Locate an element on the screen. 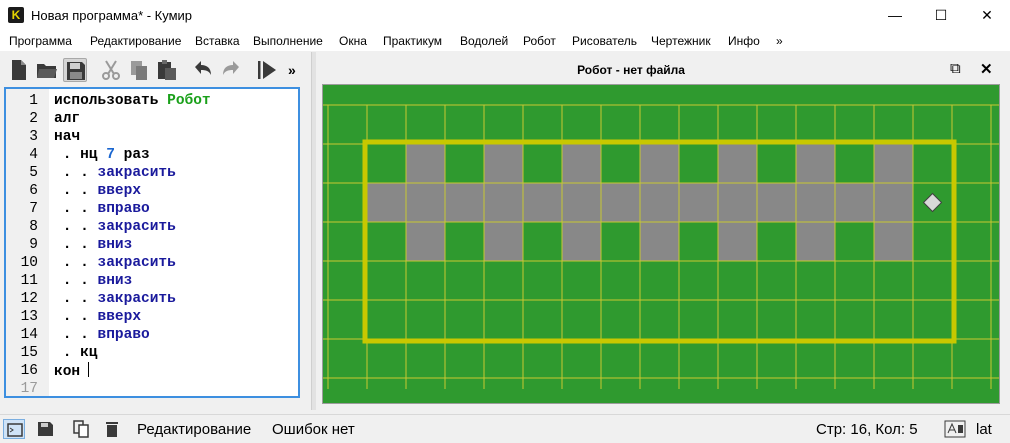  code-line: 10 . . закрасить is located at coordinates (152, 263).